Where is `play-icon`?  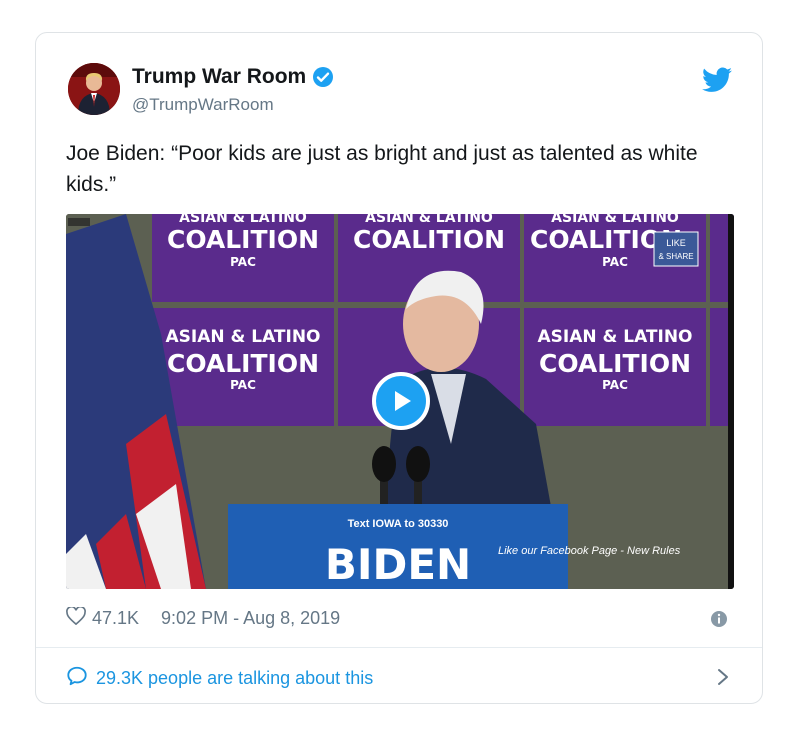 play-icon is located at coordinates (403, 401).